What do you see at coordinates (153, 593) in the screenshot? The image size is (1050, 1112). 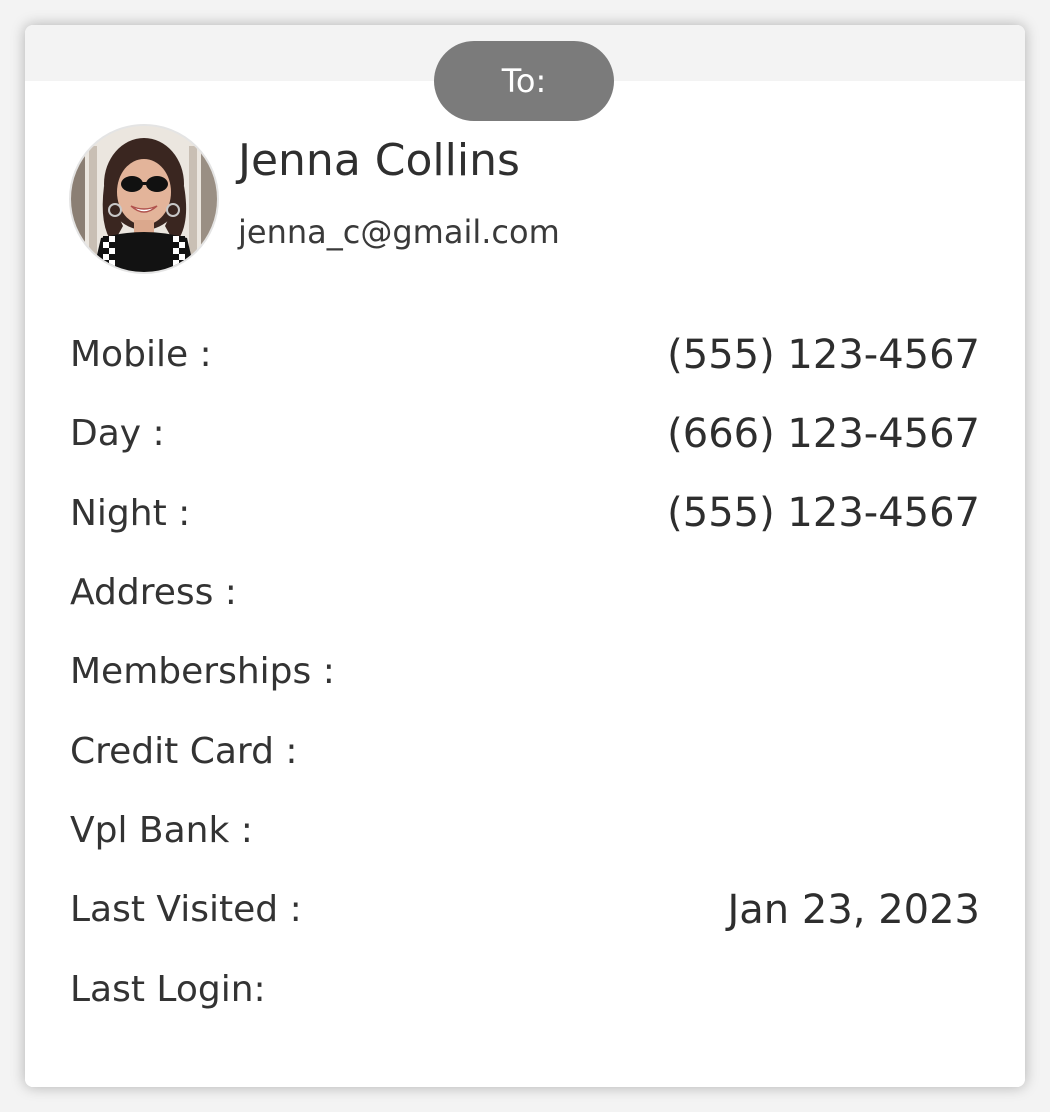 I see `detail-label: Address :` at bounding box center [153, 593].